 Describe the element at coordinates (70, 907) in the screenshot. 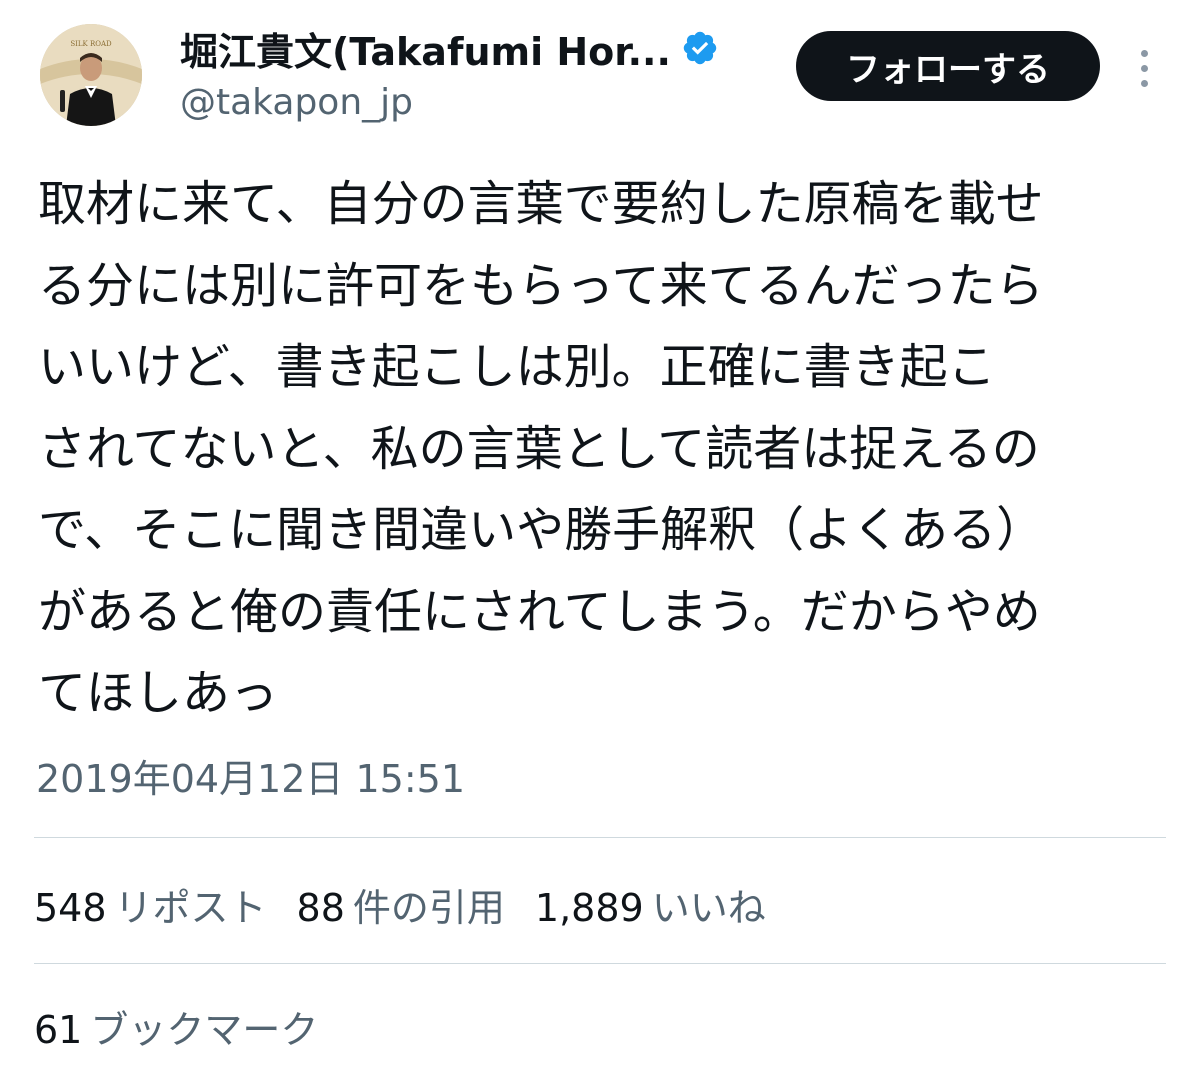

I see `repost-count-value: 548` at that location.